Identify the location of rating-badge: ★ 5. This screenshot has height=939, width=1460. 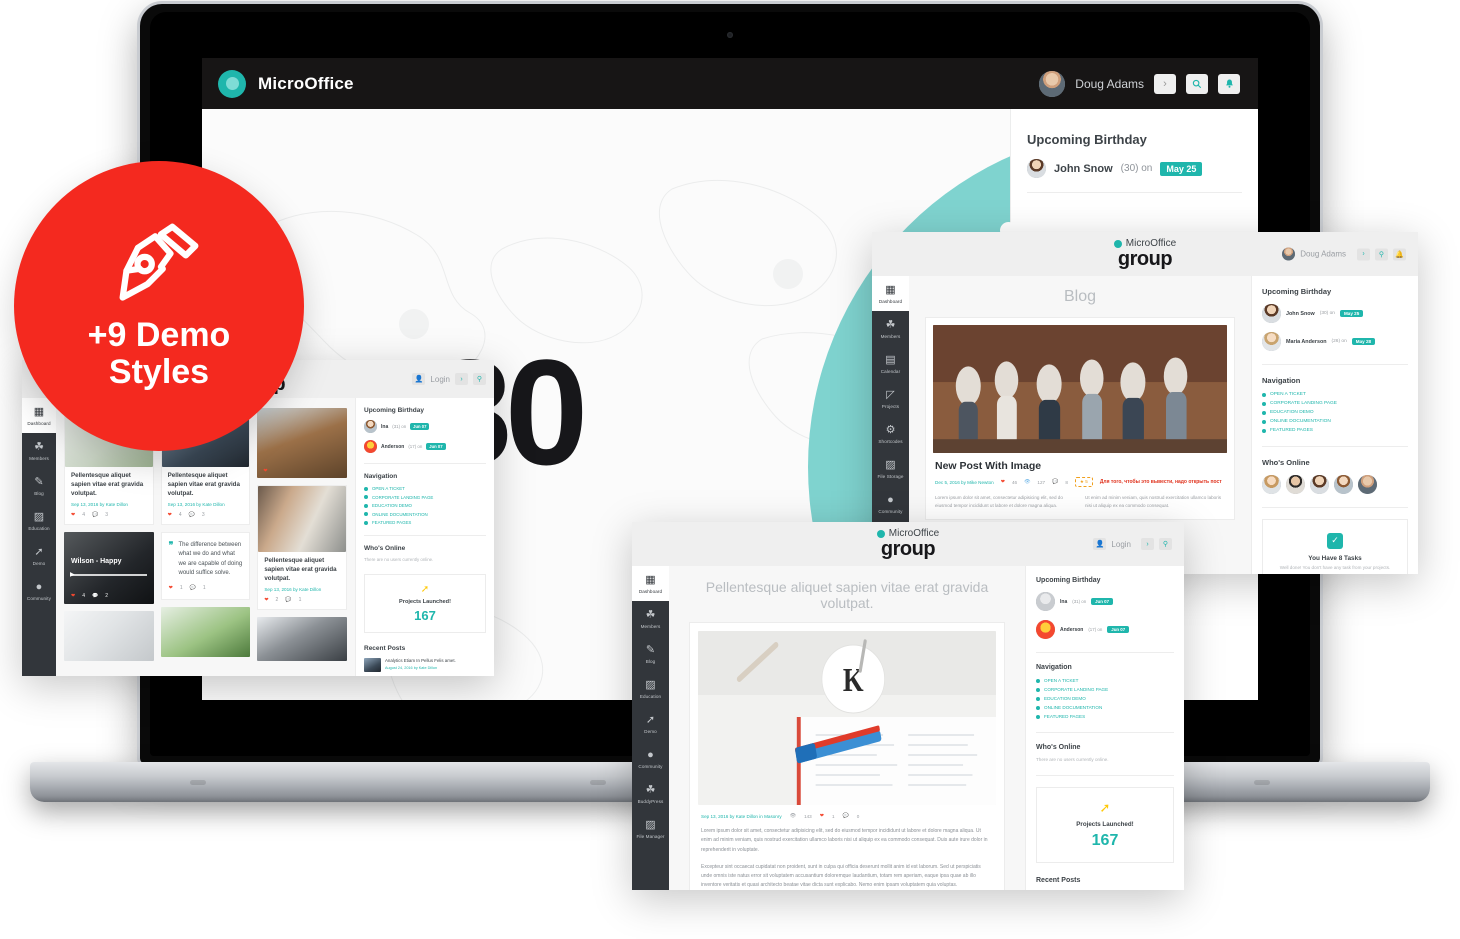
(1083, 482).